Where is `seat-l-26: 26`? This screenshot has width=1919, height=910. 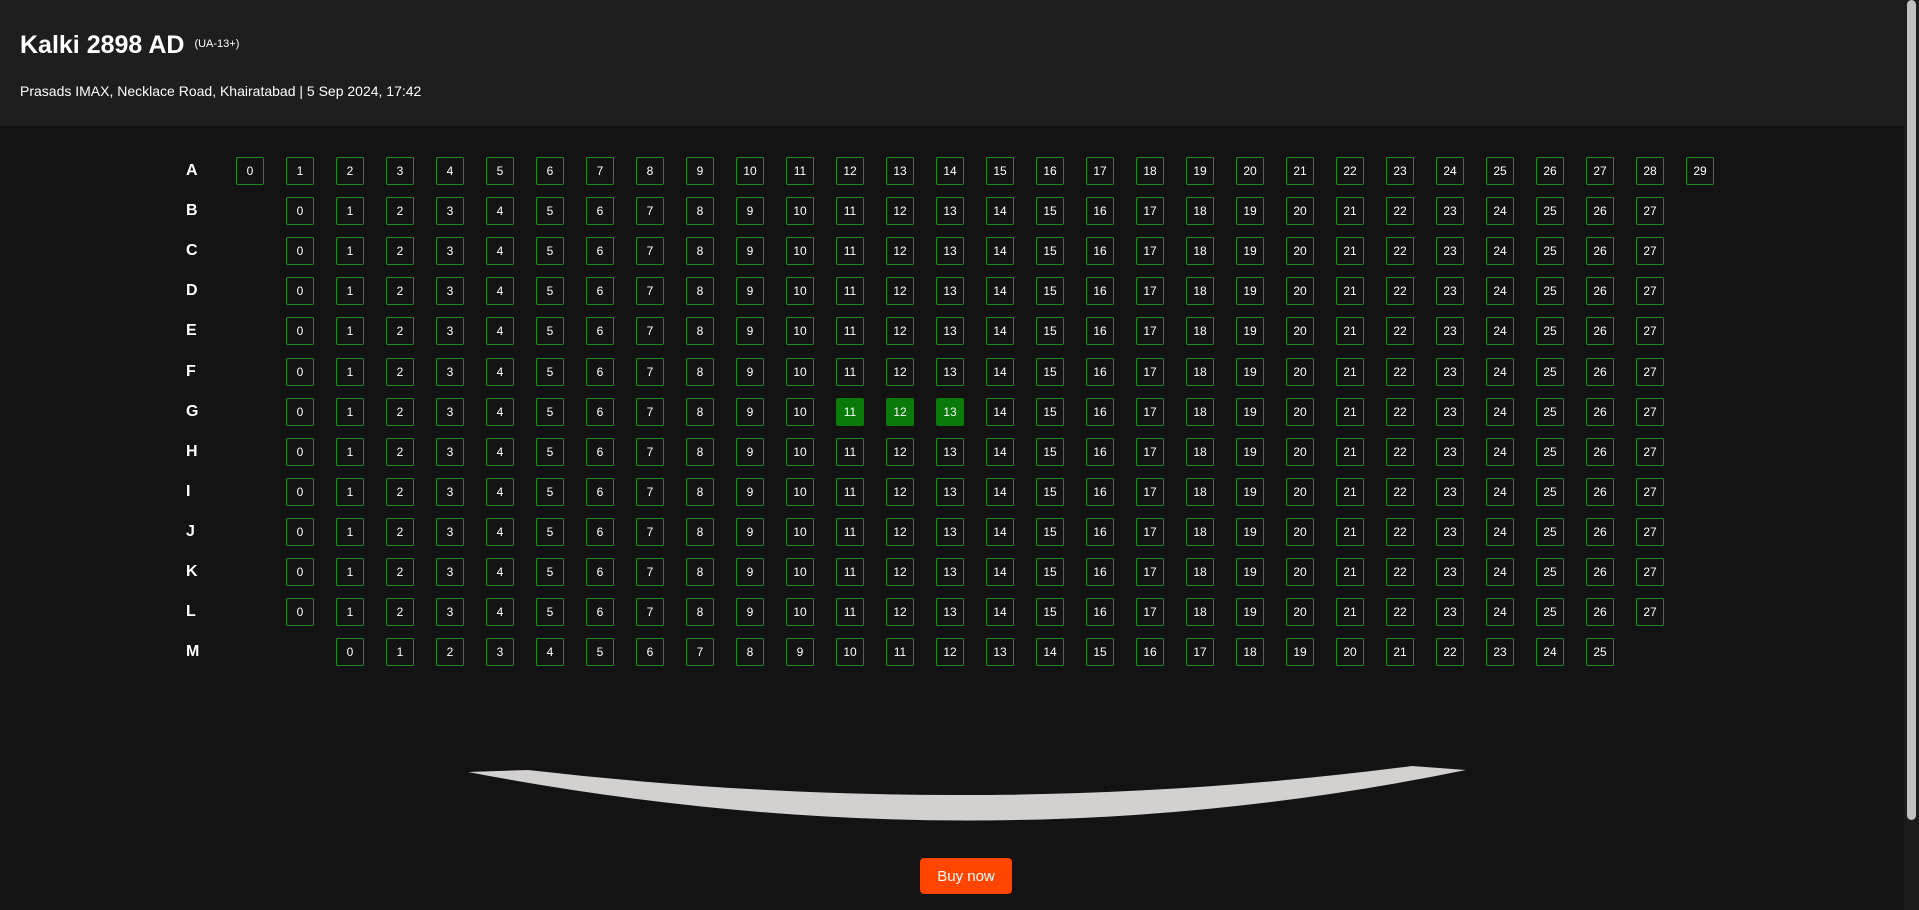
seat-l-26: 26 is located at coordinates (1600, 612).